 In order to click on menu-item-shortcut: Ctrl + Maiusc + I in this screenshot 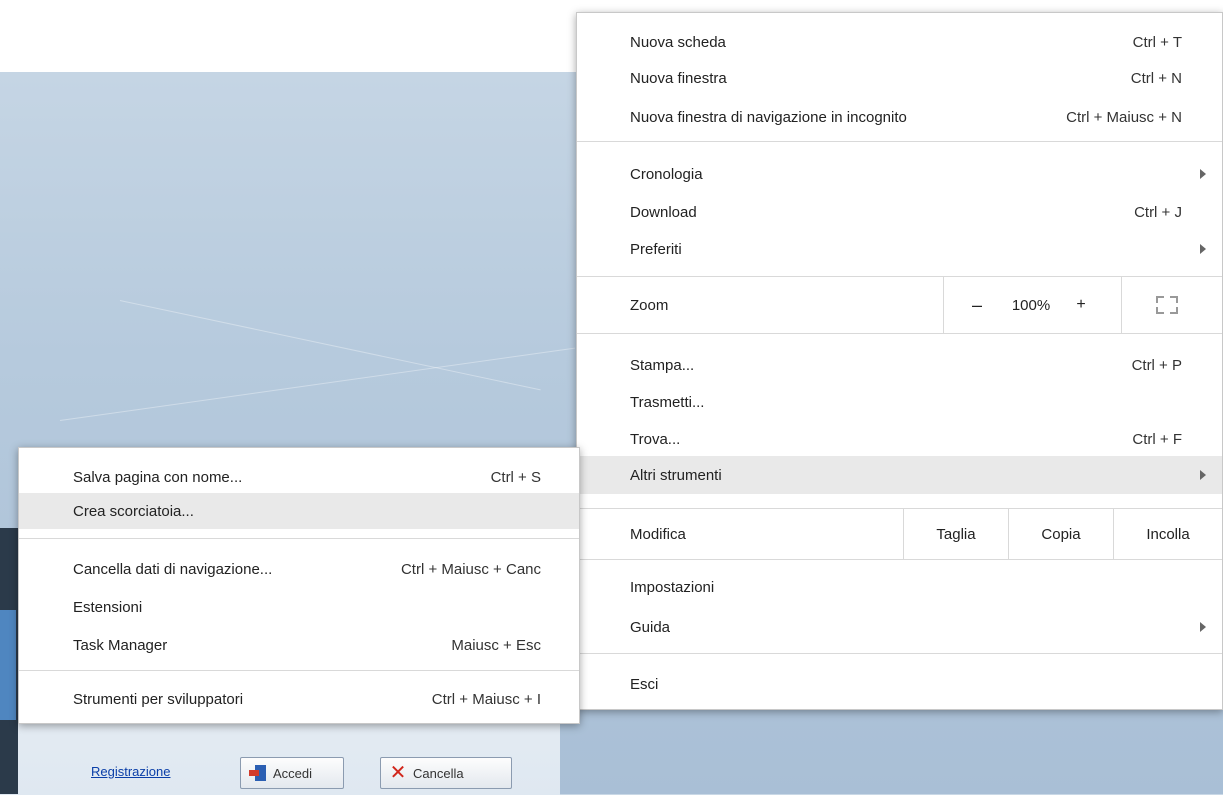, I will do `click(486, 699)`.